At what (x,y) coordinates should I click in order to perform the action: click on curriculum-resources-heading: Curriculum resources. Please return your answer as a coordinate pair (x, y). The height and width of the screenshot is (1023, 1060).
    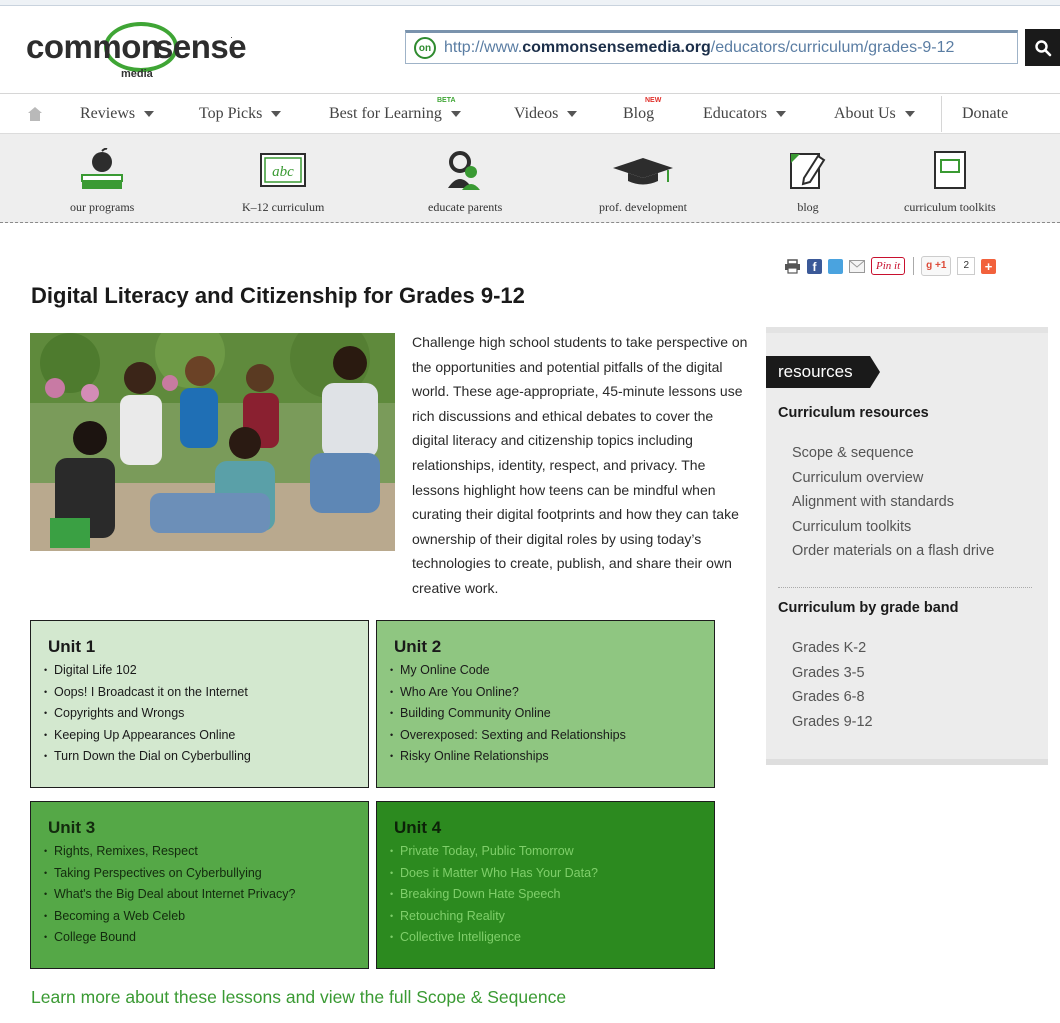
    Looking at the image, I should click on (853, 413).